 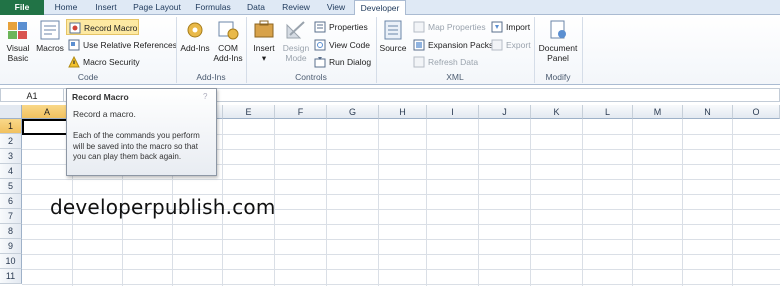 I want to click on column-header: O, so click(x=756, y=112).